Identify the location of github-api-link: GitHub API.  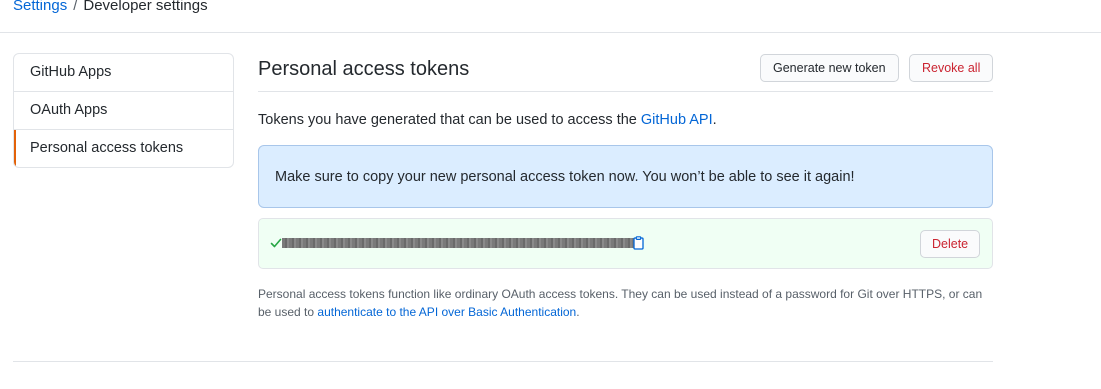
(677, 120).